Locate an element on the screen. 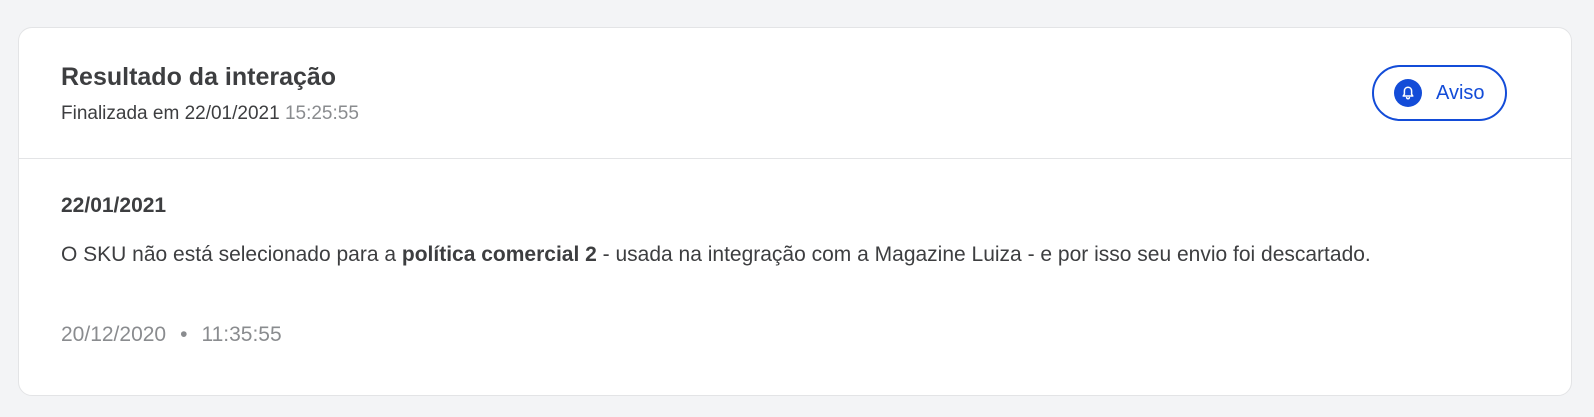  entry-date: 22/01/2021 is located at coordinates (114, 205).